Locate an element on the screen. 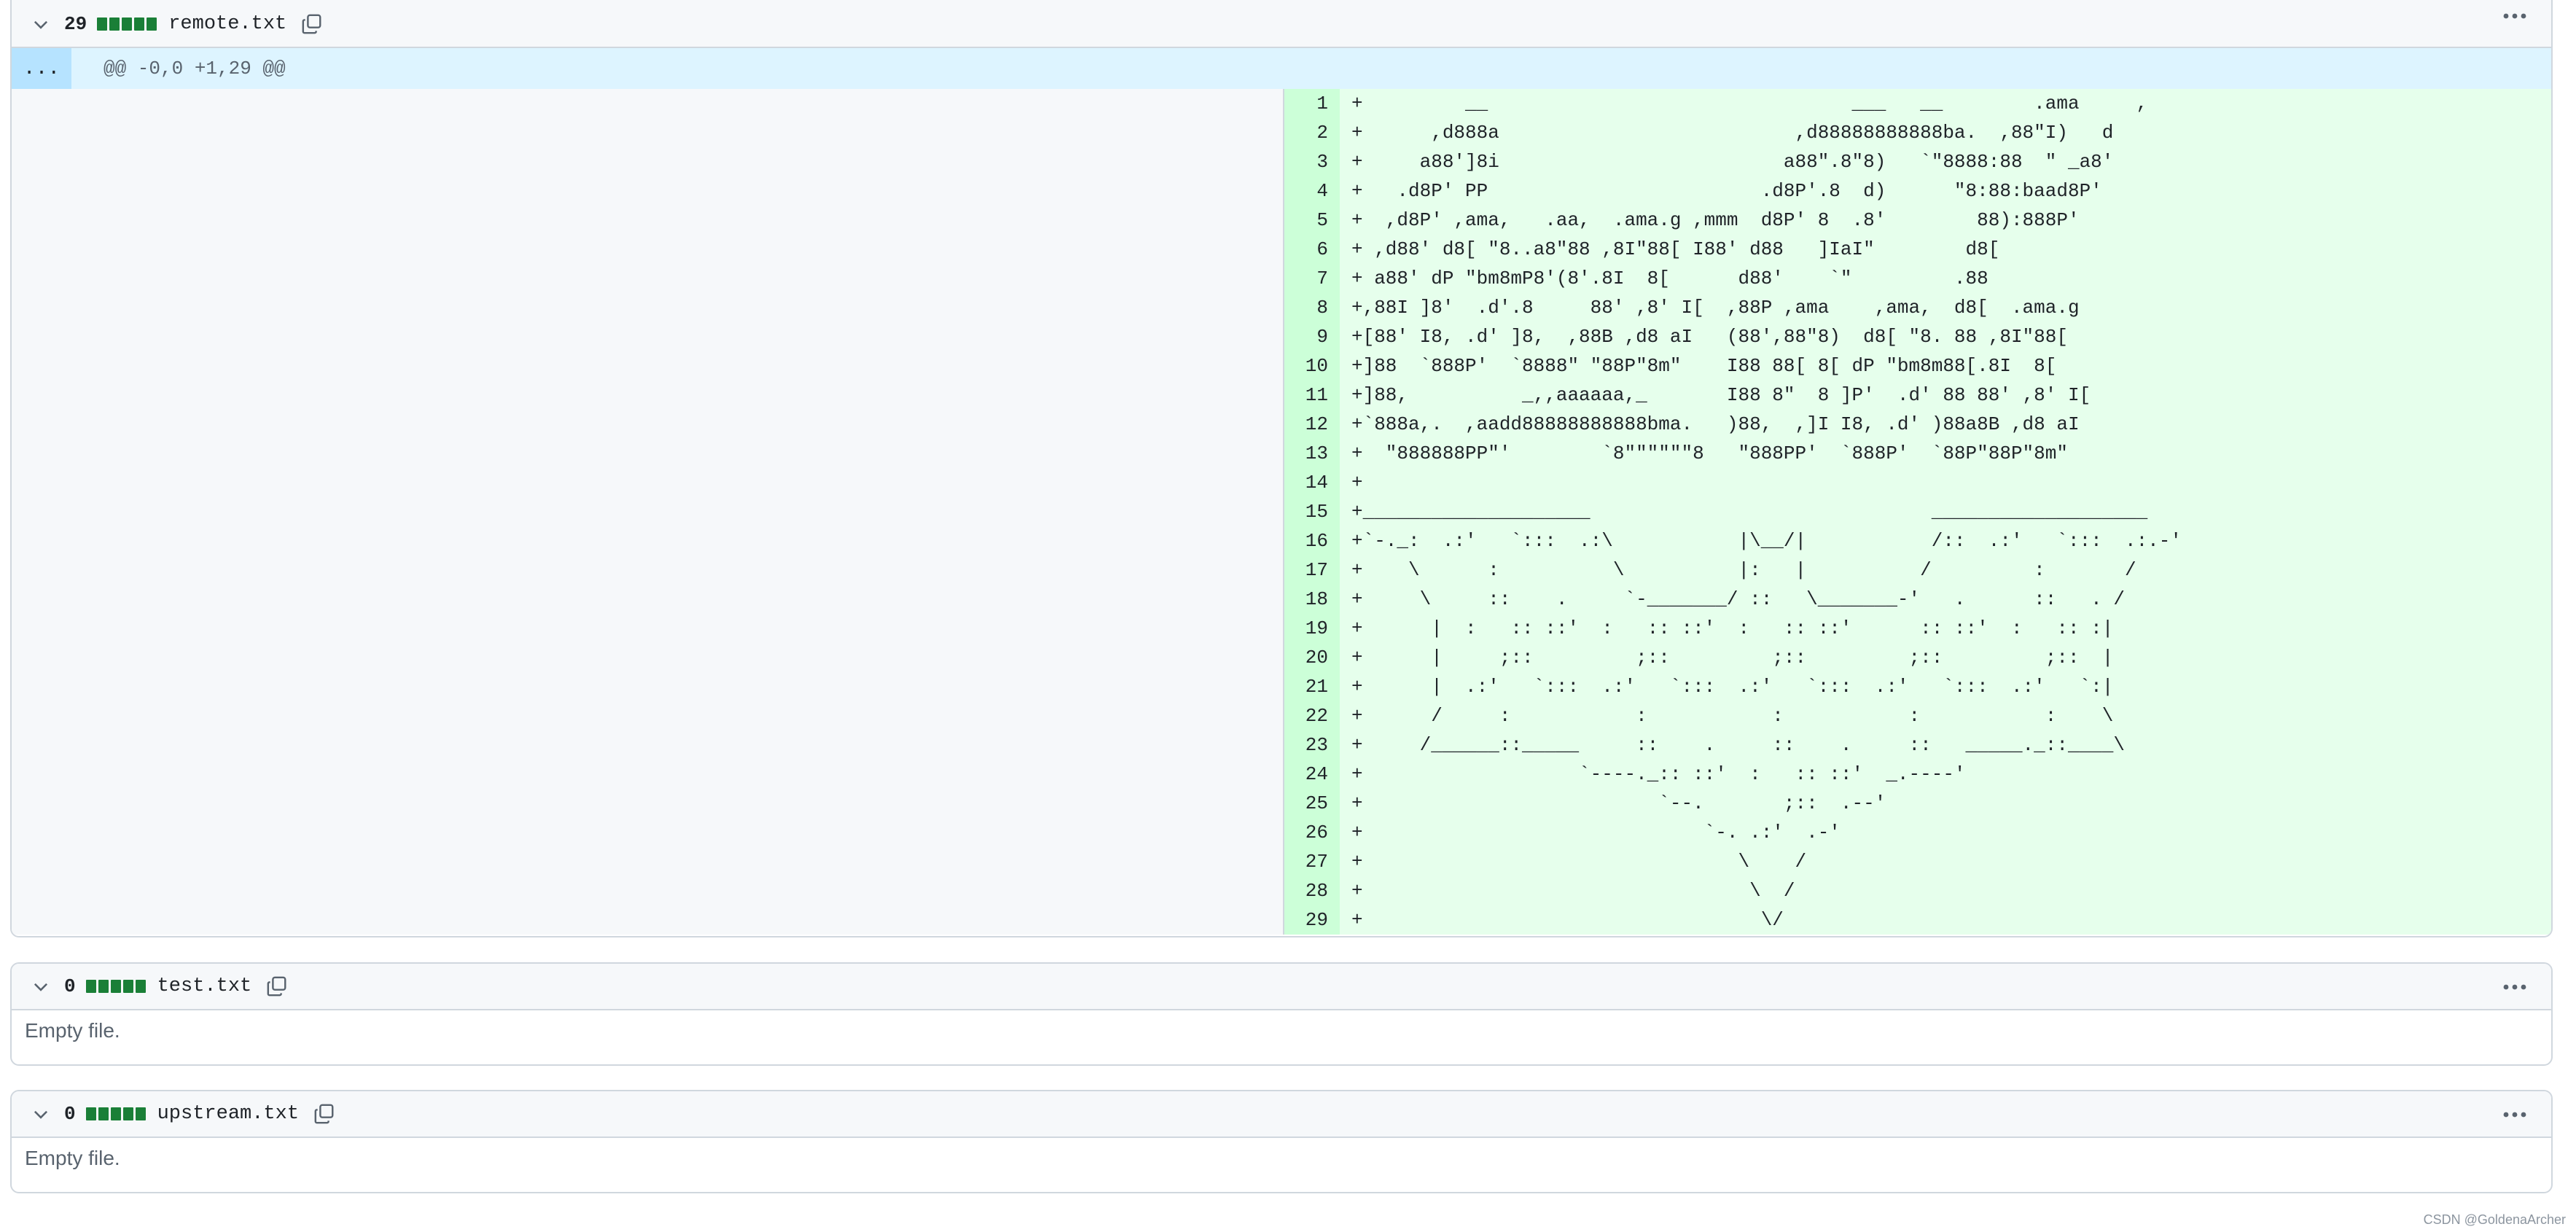 Image resolution: width=2576 pixels, height=1232 pixels. line-number: 9 is located at coordinates (1312, 336).